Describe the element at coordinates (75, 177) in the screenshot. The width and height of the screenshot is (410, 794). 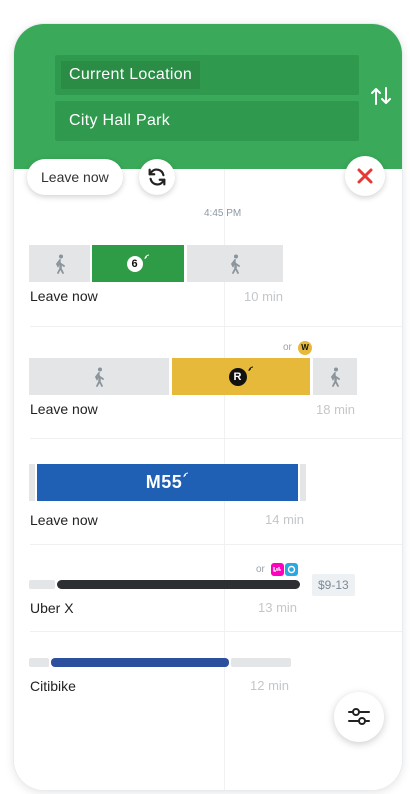
I see `leave-now-button: Leave now` at that location.